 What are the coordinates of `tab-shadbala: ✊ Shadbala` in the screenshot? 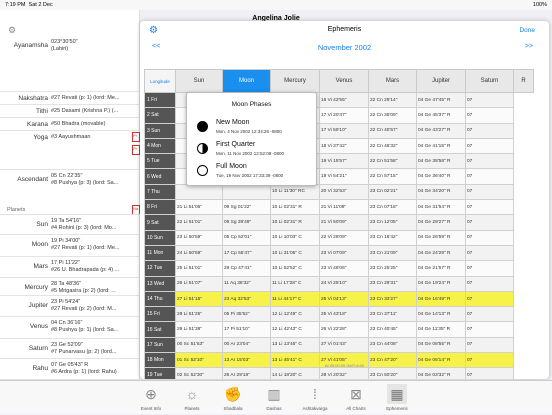 It's located at (233, 398).